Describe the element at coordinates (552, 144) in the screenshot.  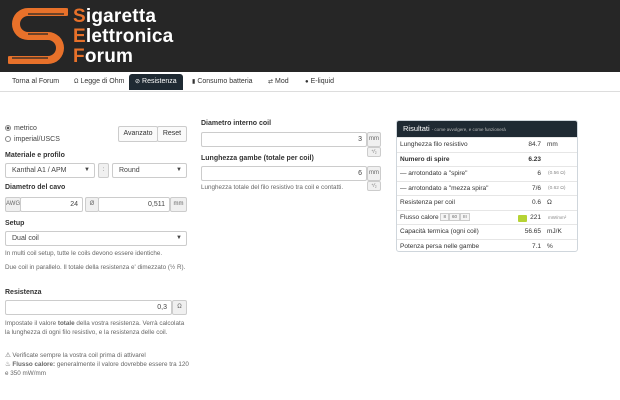
I see `row-unit: mm` at that location.